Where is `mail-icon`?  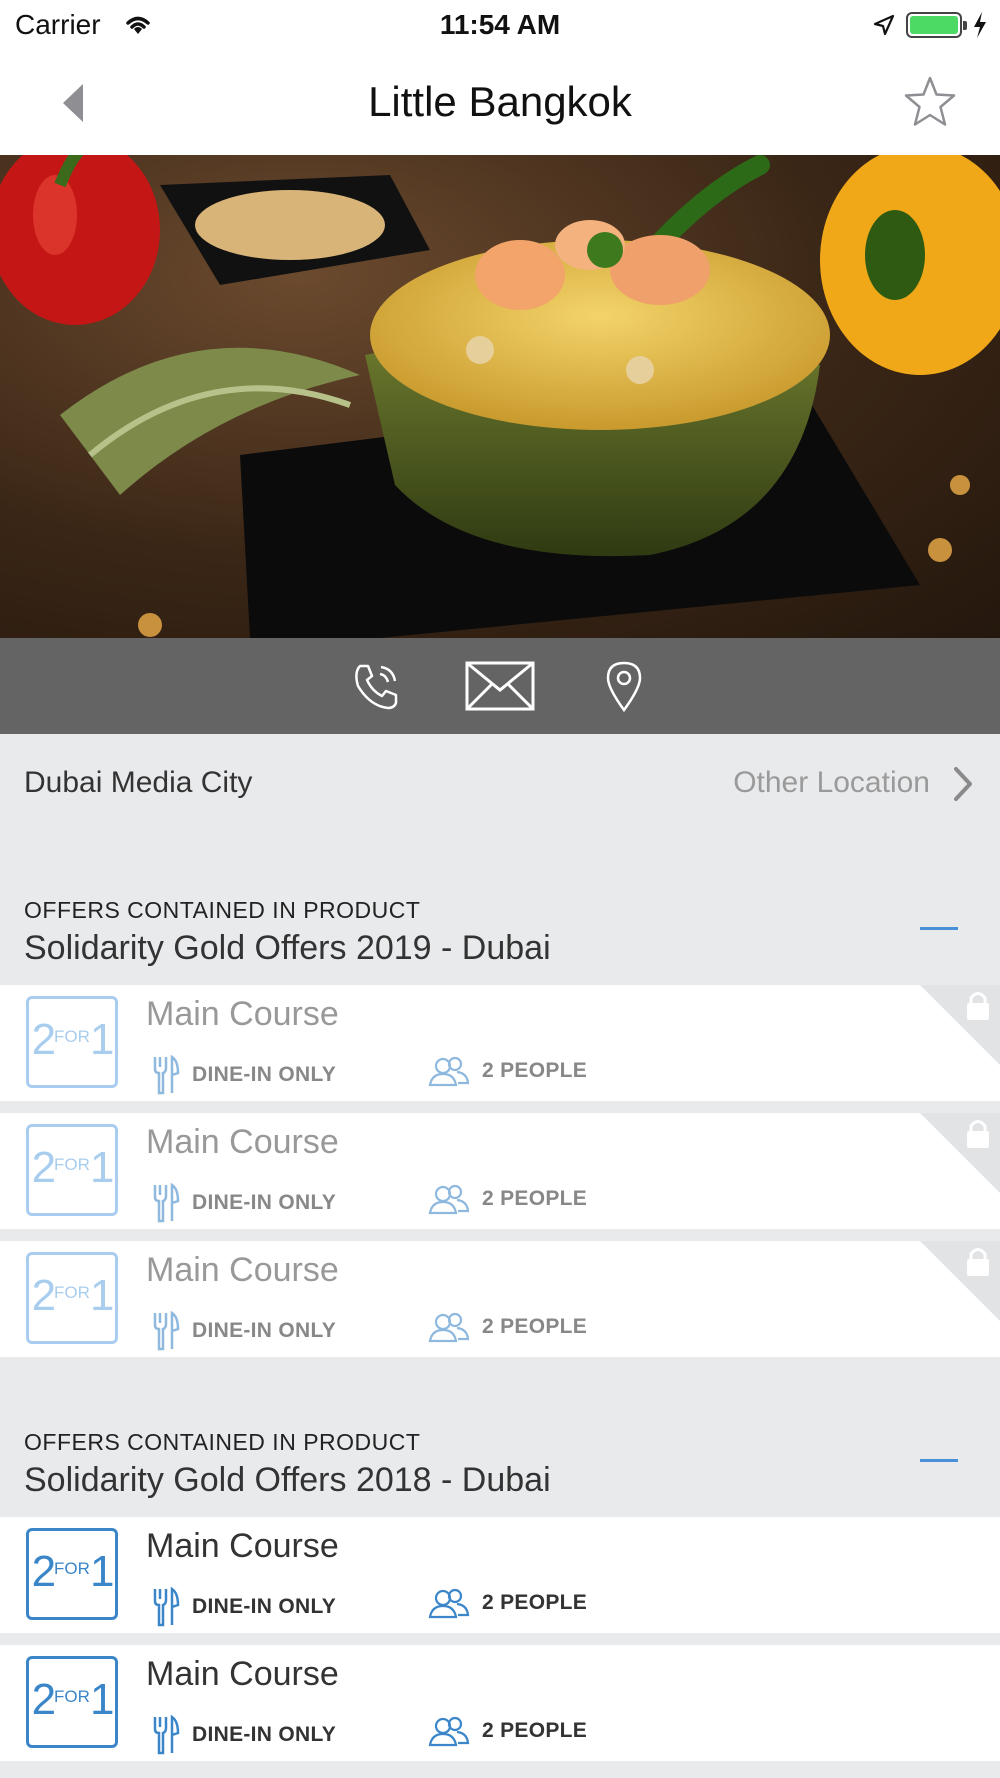 mail-icon is located at coordinates (500, 686).